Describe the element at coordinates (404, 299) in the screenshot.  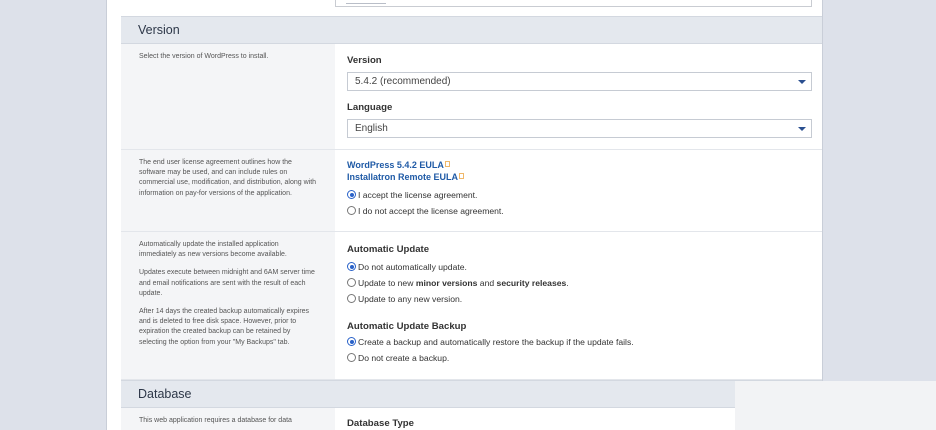
I see `any-update-radio: Update to any new version.` at that location.